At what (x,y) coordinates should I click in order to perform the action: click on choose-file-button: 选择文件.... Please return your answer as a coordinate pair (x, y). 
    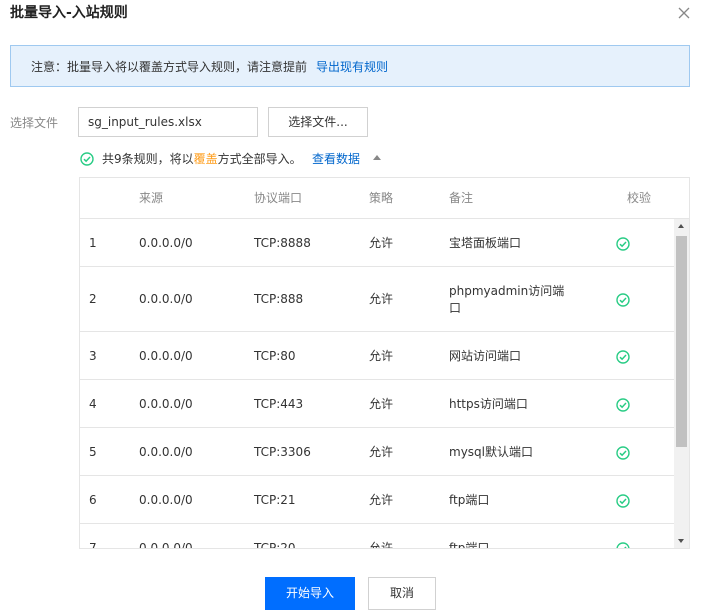
    Looking at the image, I should click on (318, 122).